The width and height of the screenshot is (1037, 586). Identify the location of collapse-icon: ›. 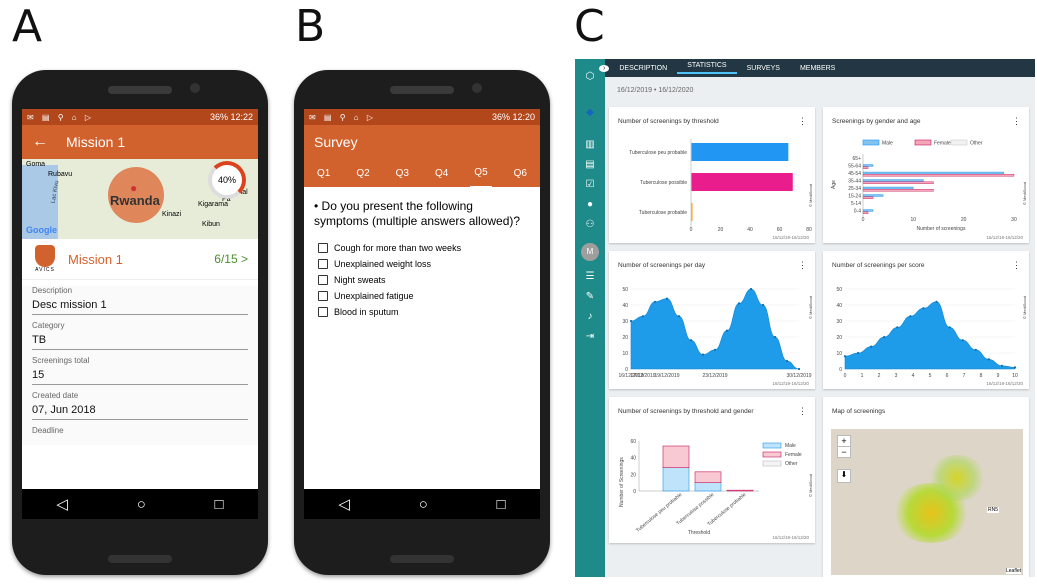
(604, 68).